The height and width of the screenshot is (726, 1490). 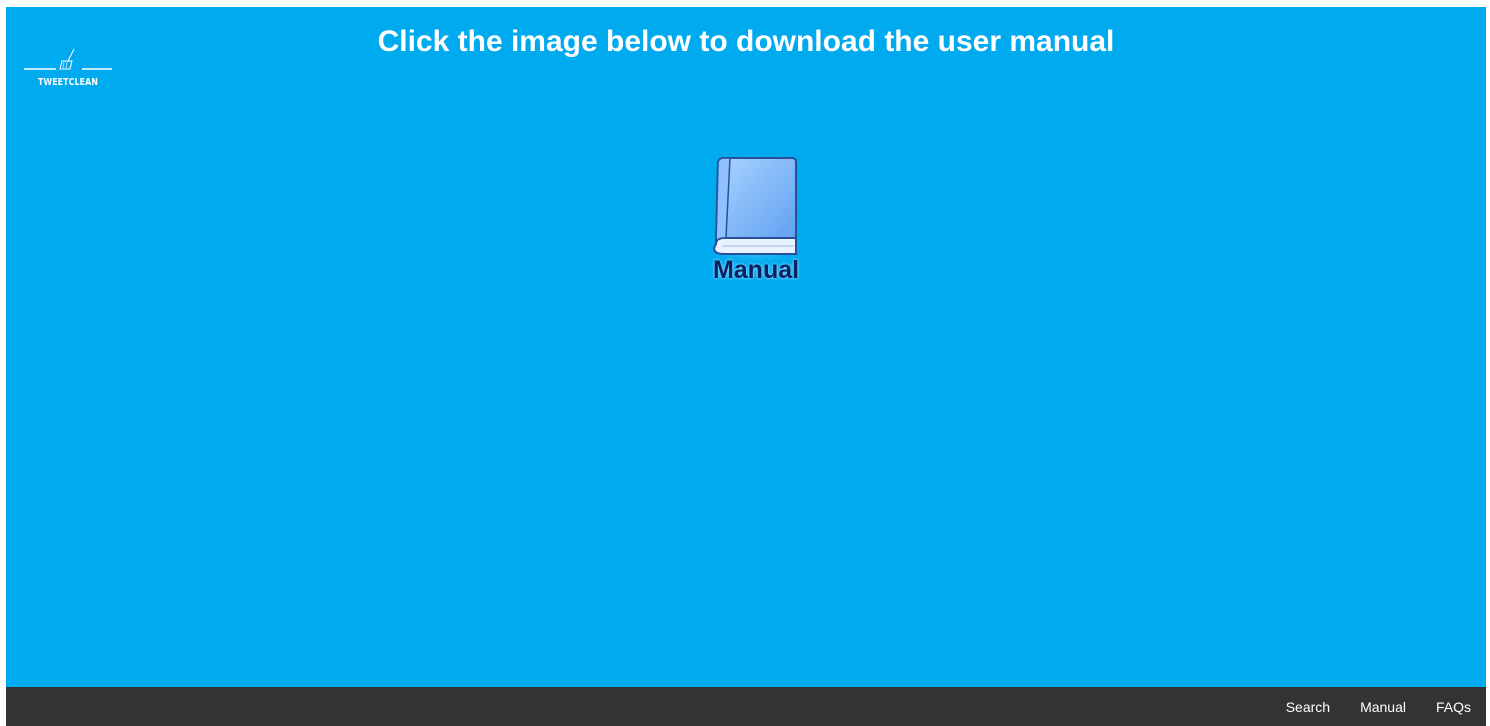 What do you see at coordinates (746, 706) in the screenshot?
I see `footer: Search Manual FAQs` at bounding box center [746, 706].